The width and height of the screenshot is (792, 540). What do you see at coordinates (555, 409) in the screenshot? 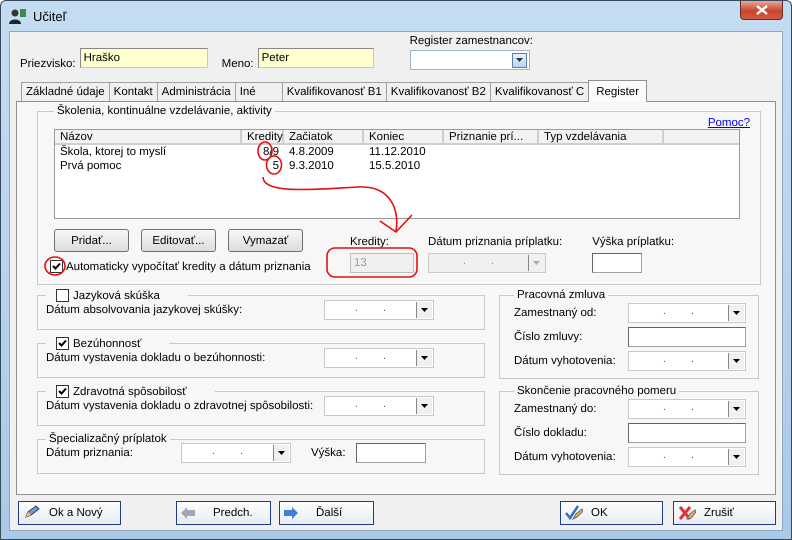
I see `field-label: Zamestnaný do:` at bounding box center [555, 409].